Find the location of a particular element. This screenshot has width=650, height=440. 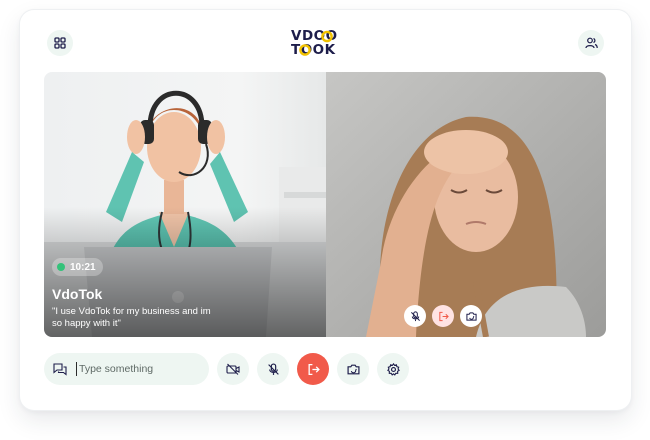

settings-button is located at coordinates (393, 369).